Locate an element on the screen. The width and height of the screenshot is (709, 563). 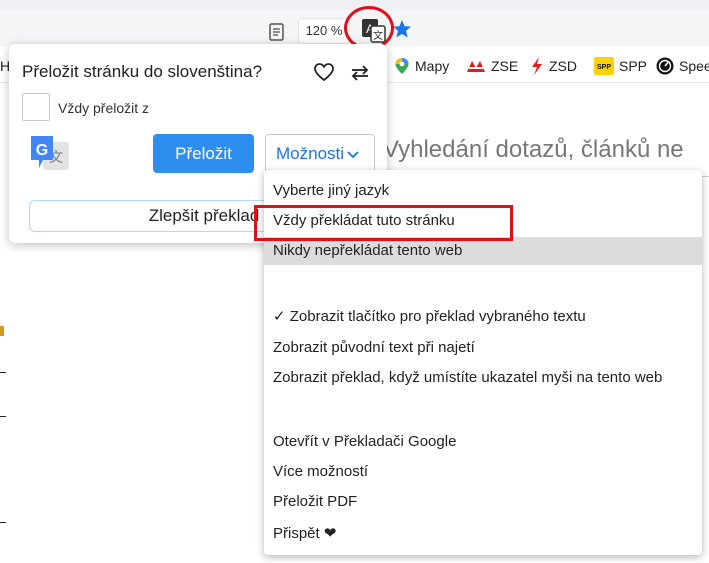
bookmark-speed: Spee is located at coordinates (682, 66).